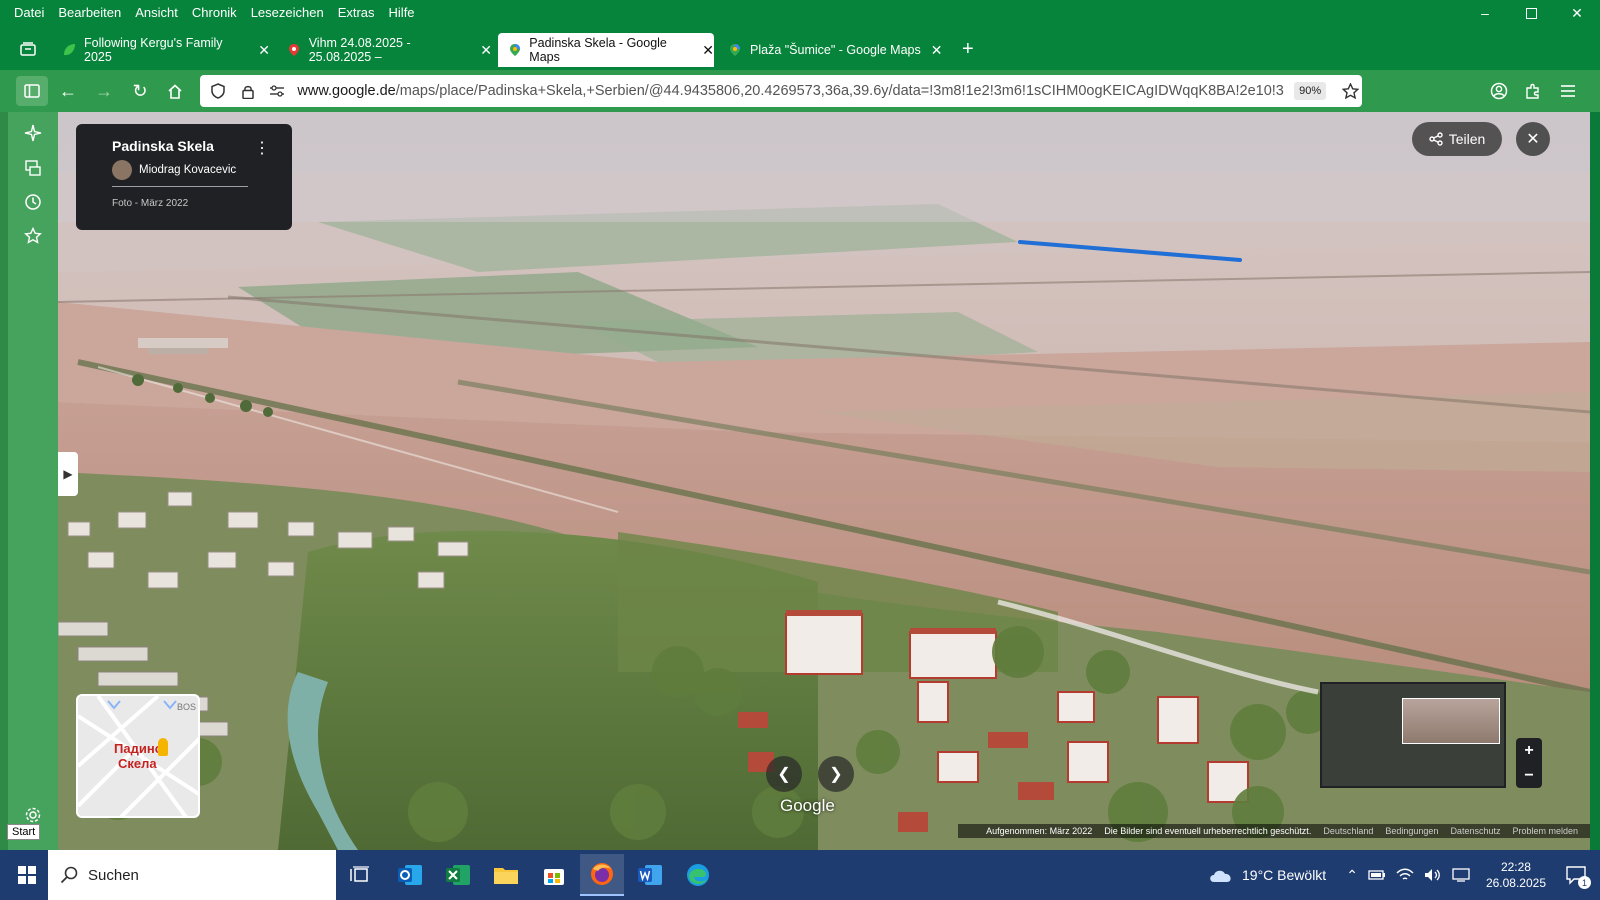 This screenshot has height=900, width=1600. What do you see at coordinates (163, 146) in the screenshot?
I see `place-title: Padinska Skela` at bounding box center [163, 146].